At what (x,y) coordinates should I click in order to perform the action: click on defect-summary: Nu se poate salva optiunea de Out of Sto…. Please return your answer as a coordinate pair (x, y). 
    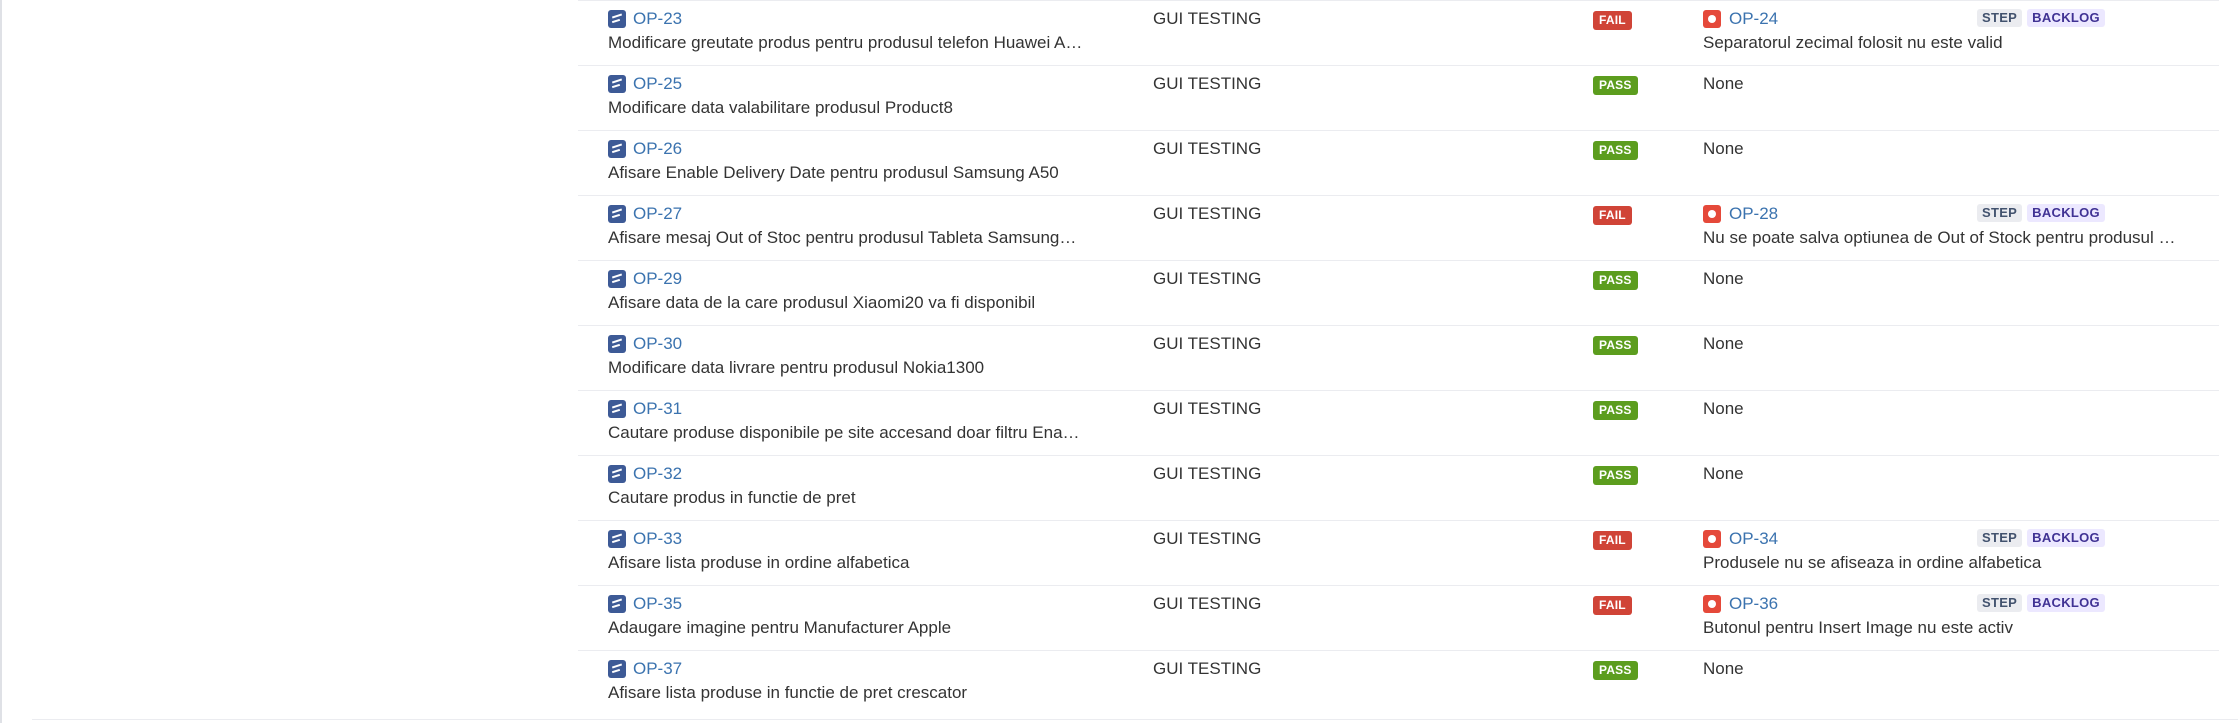
    Looking at the image, I should click on (1939, 237).